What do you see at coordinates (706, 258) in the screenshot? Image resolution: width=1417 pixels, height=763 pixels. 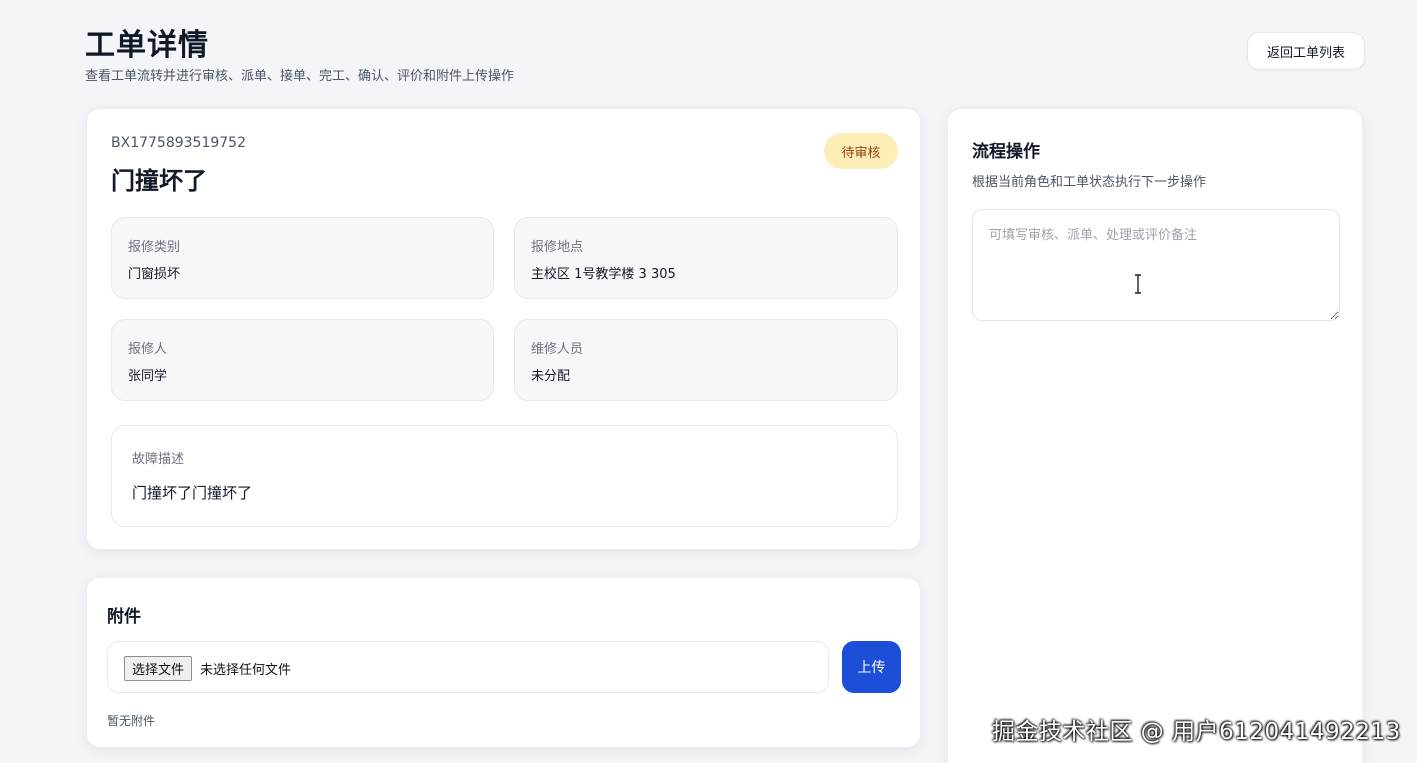 I see `location-box: 报修地点 主校区 1号教学楼 3 305` at bounding box center [706, 258].